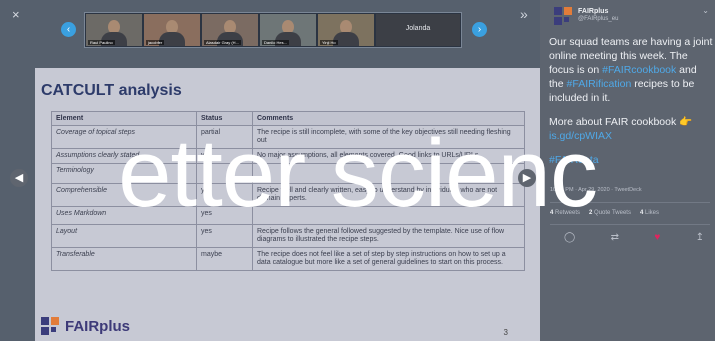 This screenshot has width=715, height=341. I want to click on quotes-count: 2, so click(591, 213).